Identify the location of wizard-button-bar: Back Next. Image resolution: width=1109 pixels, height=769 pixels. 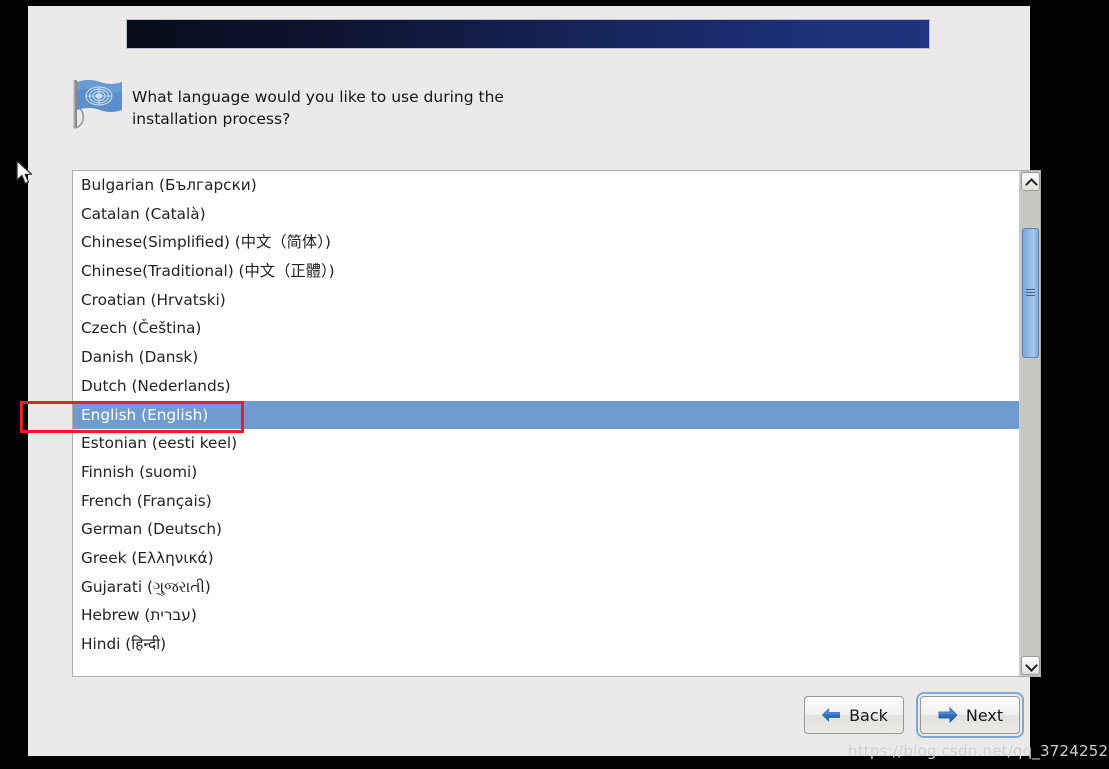
(914, 715).